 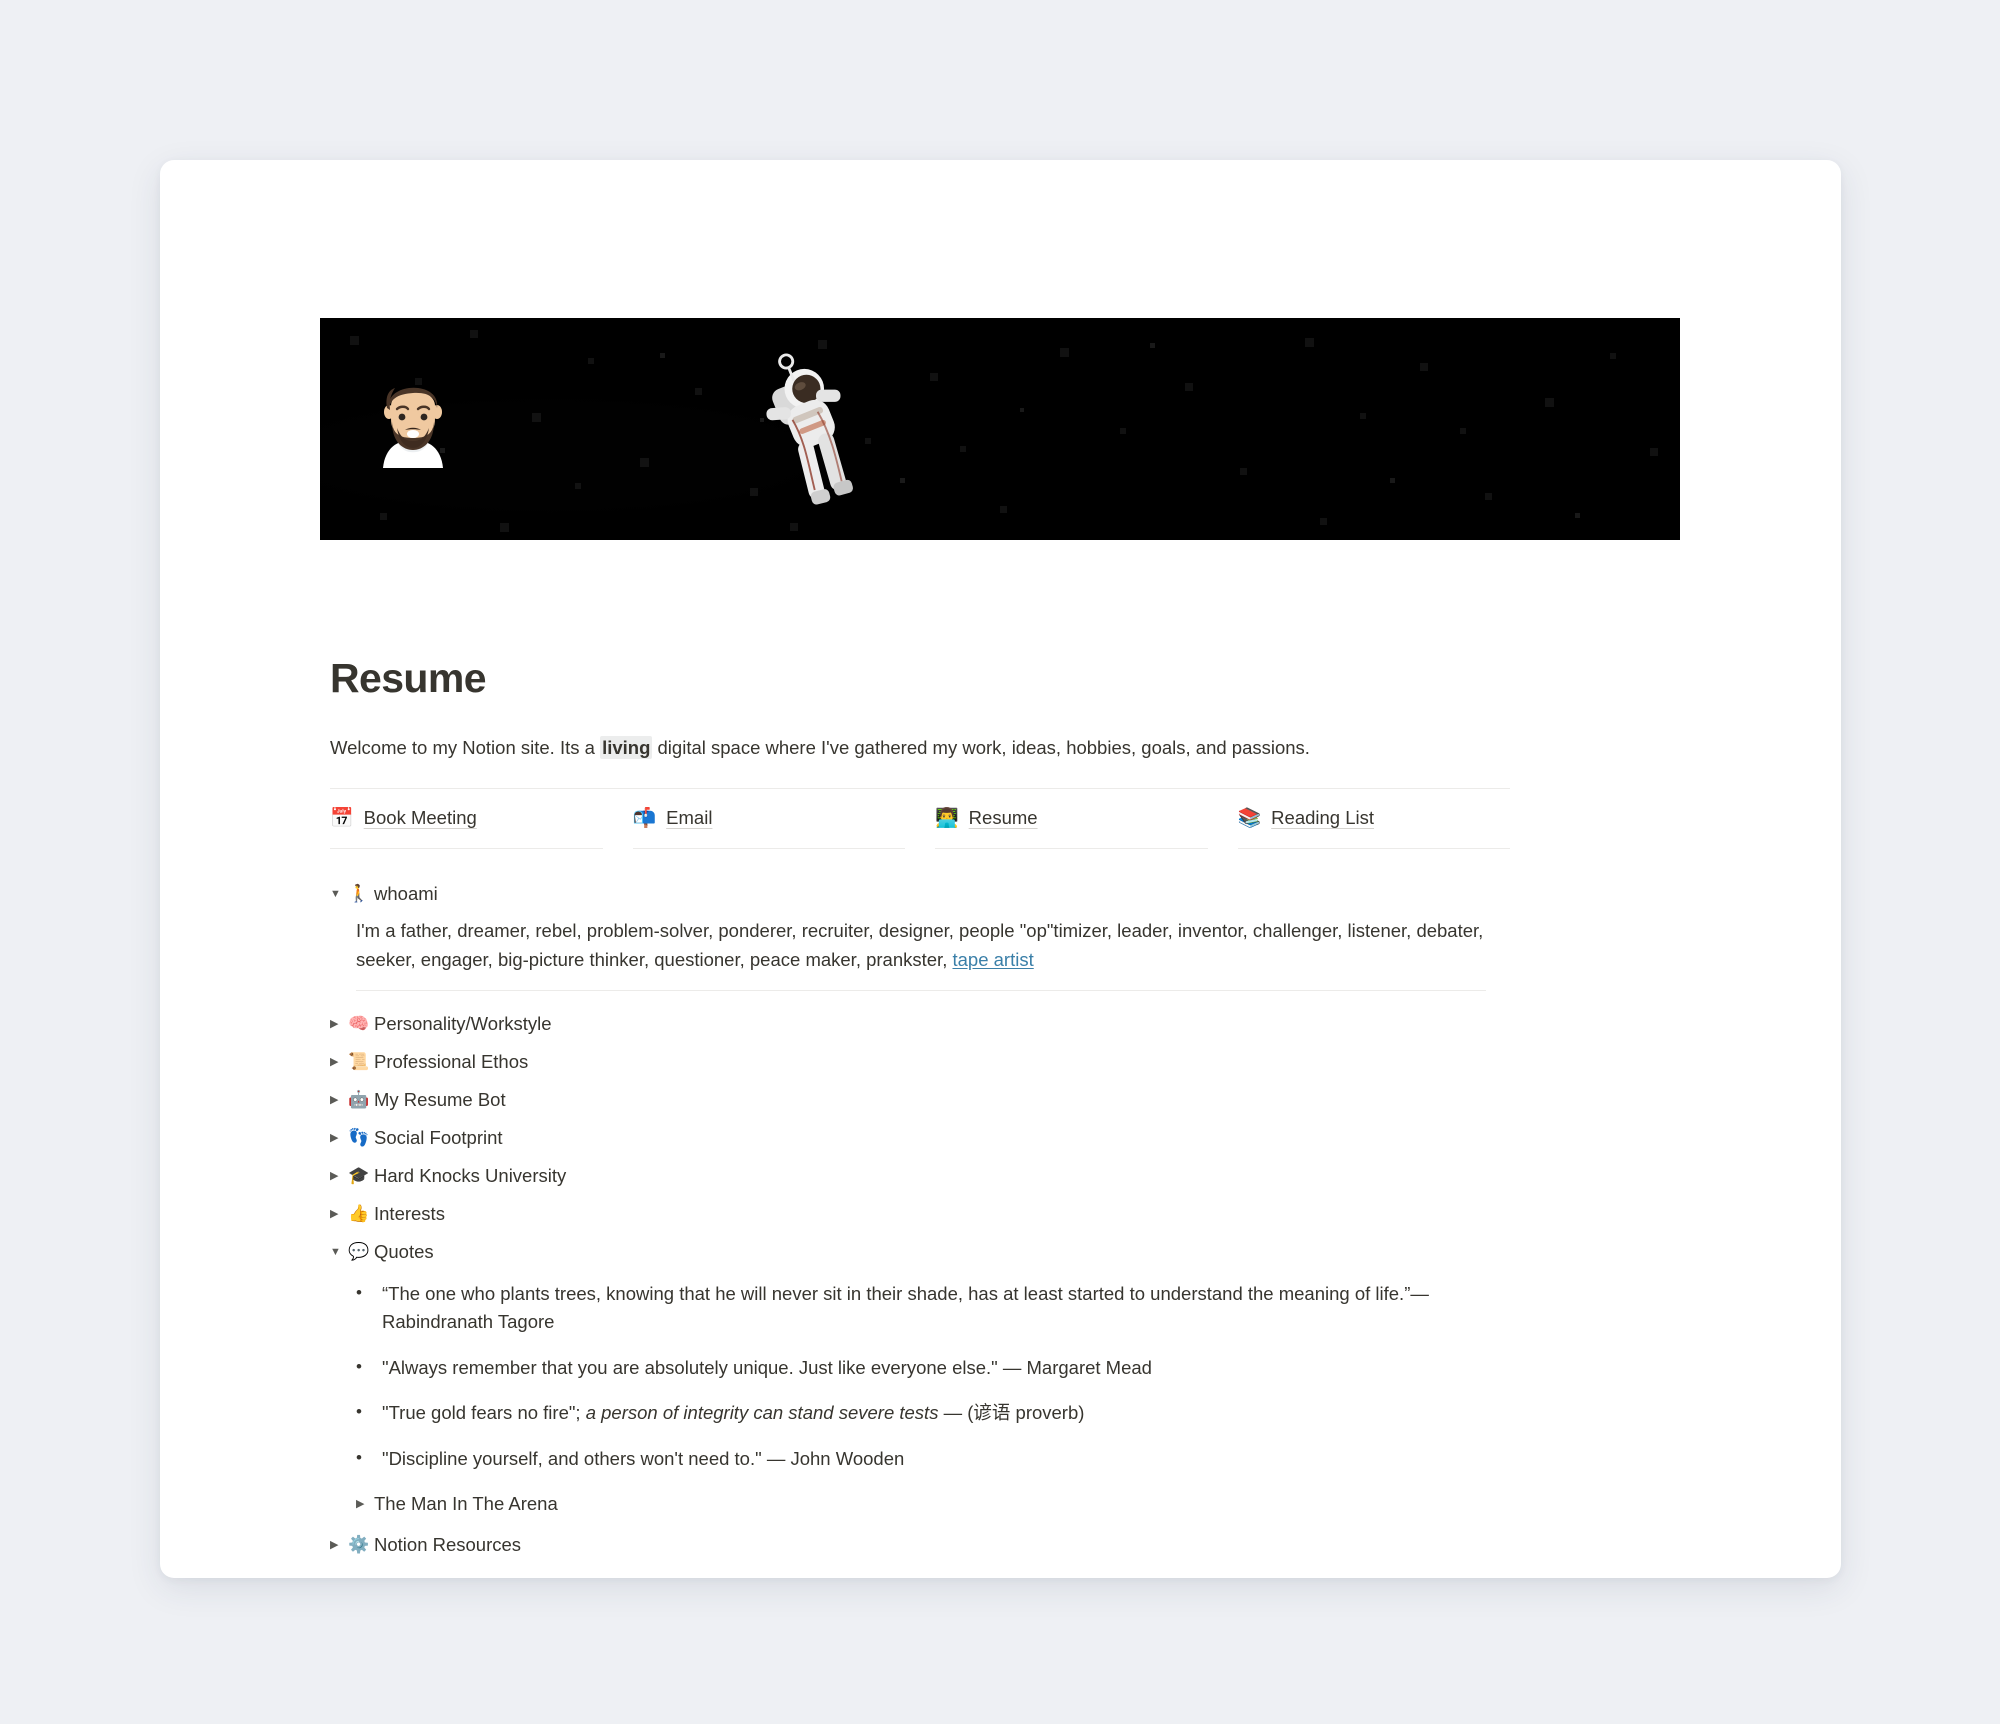 I want to click on toggle-label: Professional Ethos, so click(x=451, y=1062).